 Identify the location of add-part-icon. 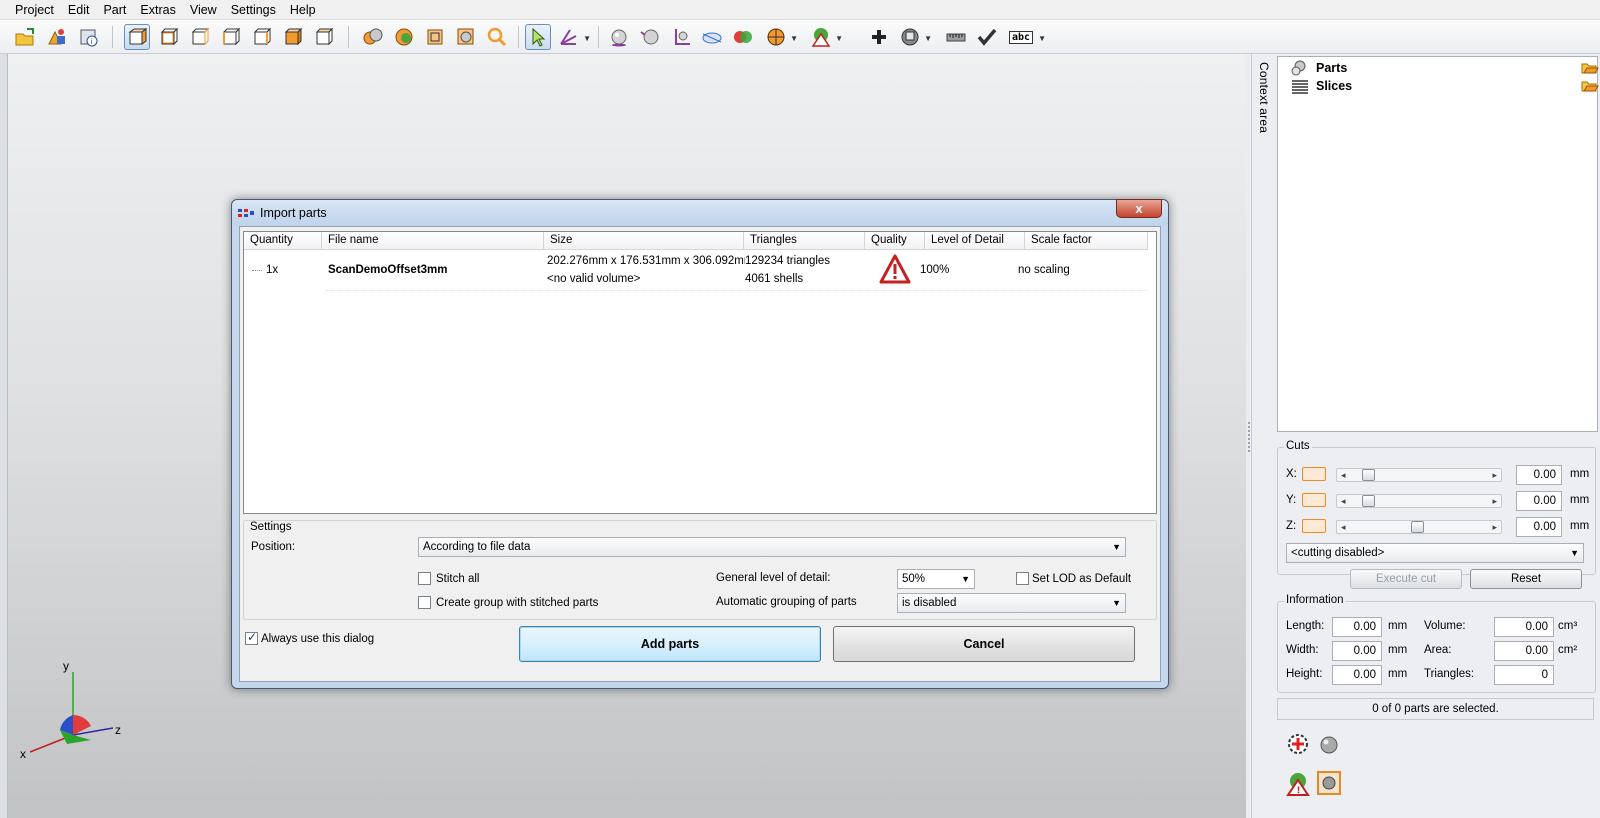
(56, 37).